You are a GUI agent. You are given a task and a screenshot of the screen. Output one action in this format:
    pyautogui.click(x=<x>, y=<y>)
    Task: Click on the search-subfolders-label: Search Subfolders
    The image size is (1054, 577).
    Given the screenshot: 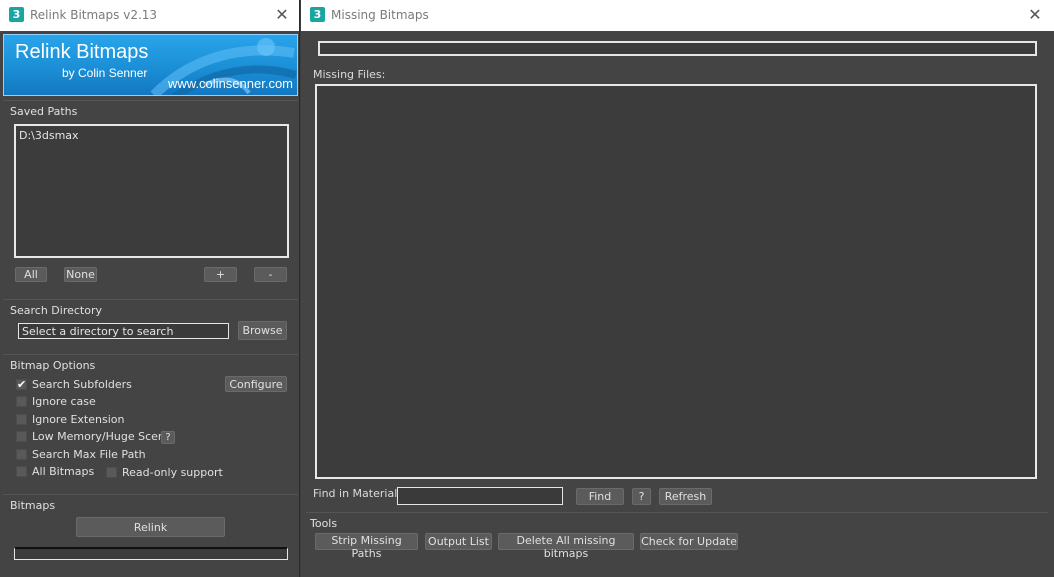 What is the action you would take?
    pyautogui.click(x=82, y=384)
    